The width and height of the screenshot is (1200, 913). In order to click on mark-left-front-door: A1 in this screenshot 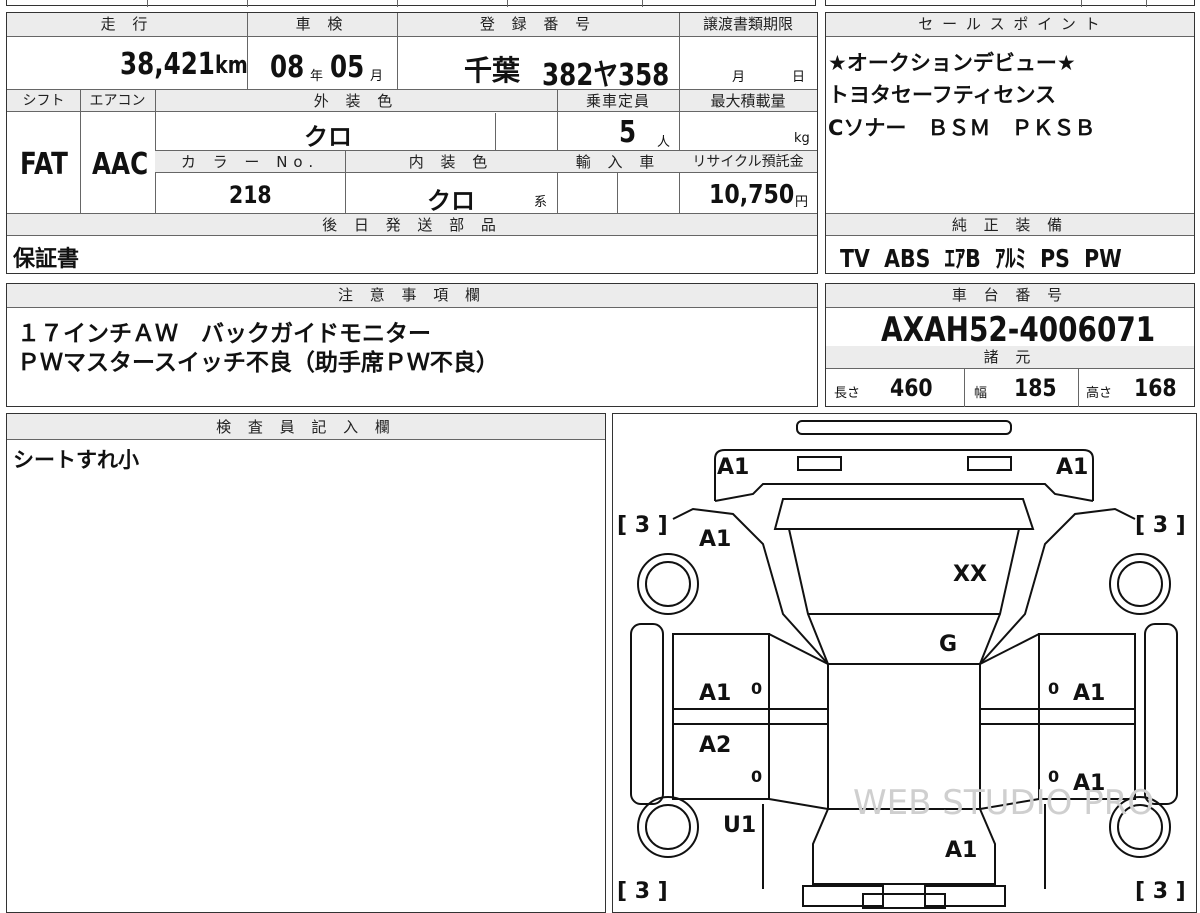, I will do `click(715, 693)`.